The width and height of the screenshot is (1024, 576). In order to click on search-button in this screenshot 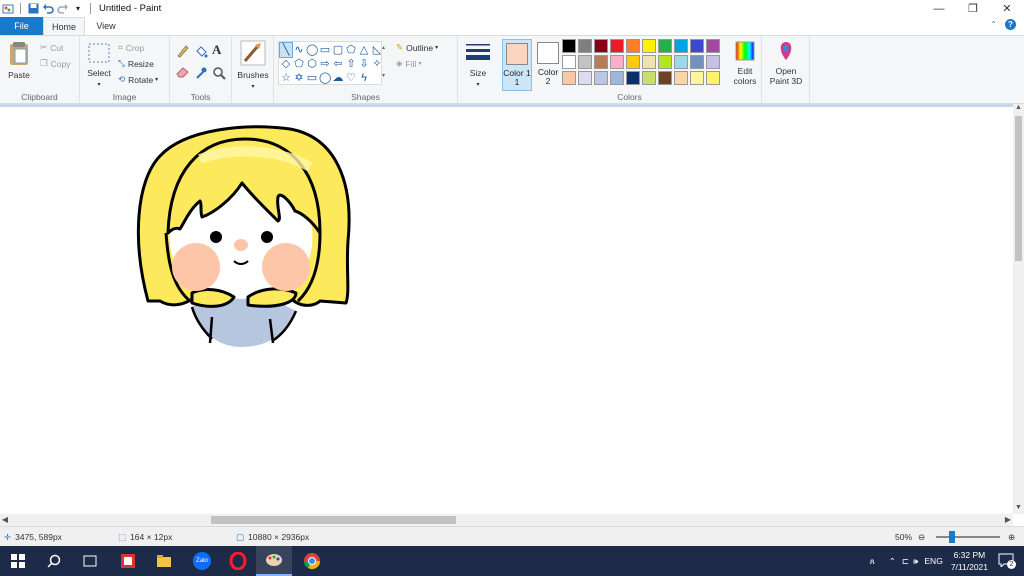, I will do `click(54, 561)`.